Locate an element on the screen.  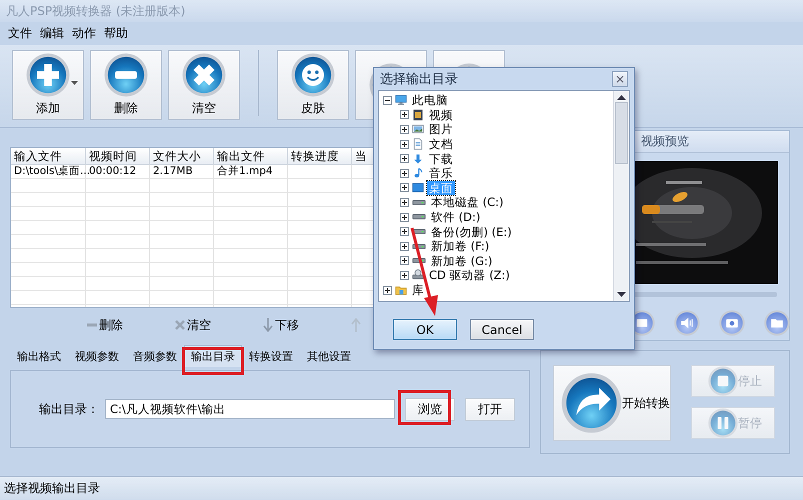
table-cell: 合并1.mp4 is located at coordinates (245, 171).